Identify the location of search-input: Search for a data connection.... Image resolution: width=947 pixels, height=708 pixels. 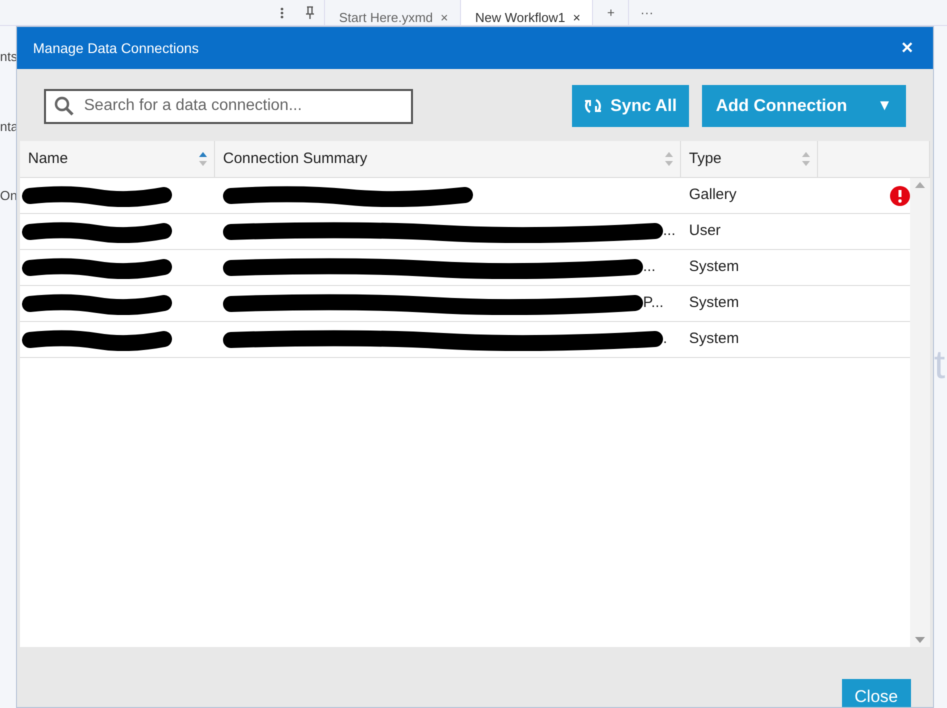
(242, 106).